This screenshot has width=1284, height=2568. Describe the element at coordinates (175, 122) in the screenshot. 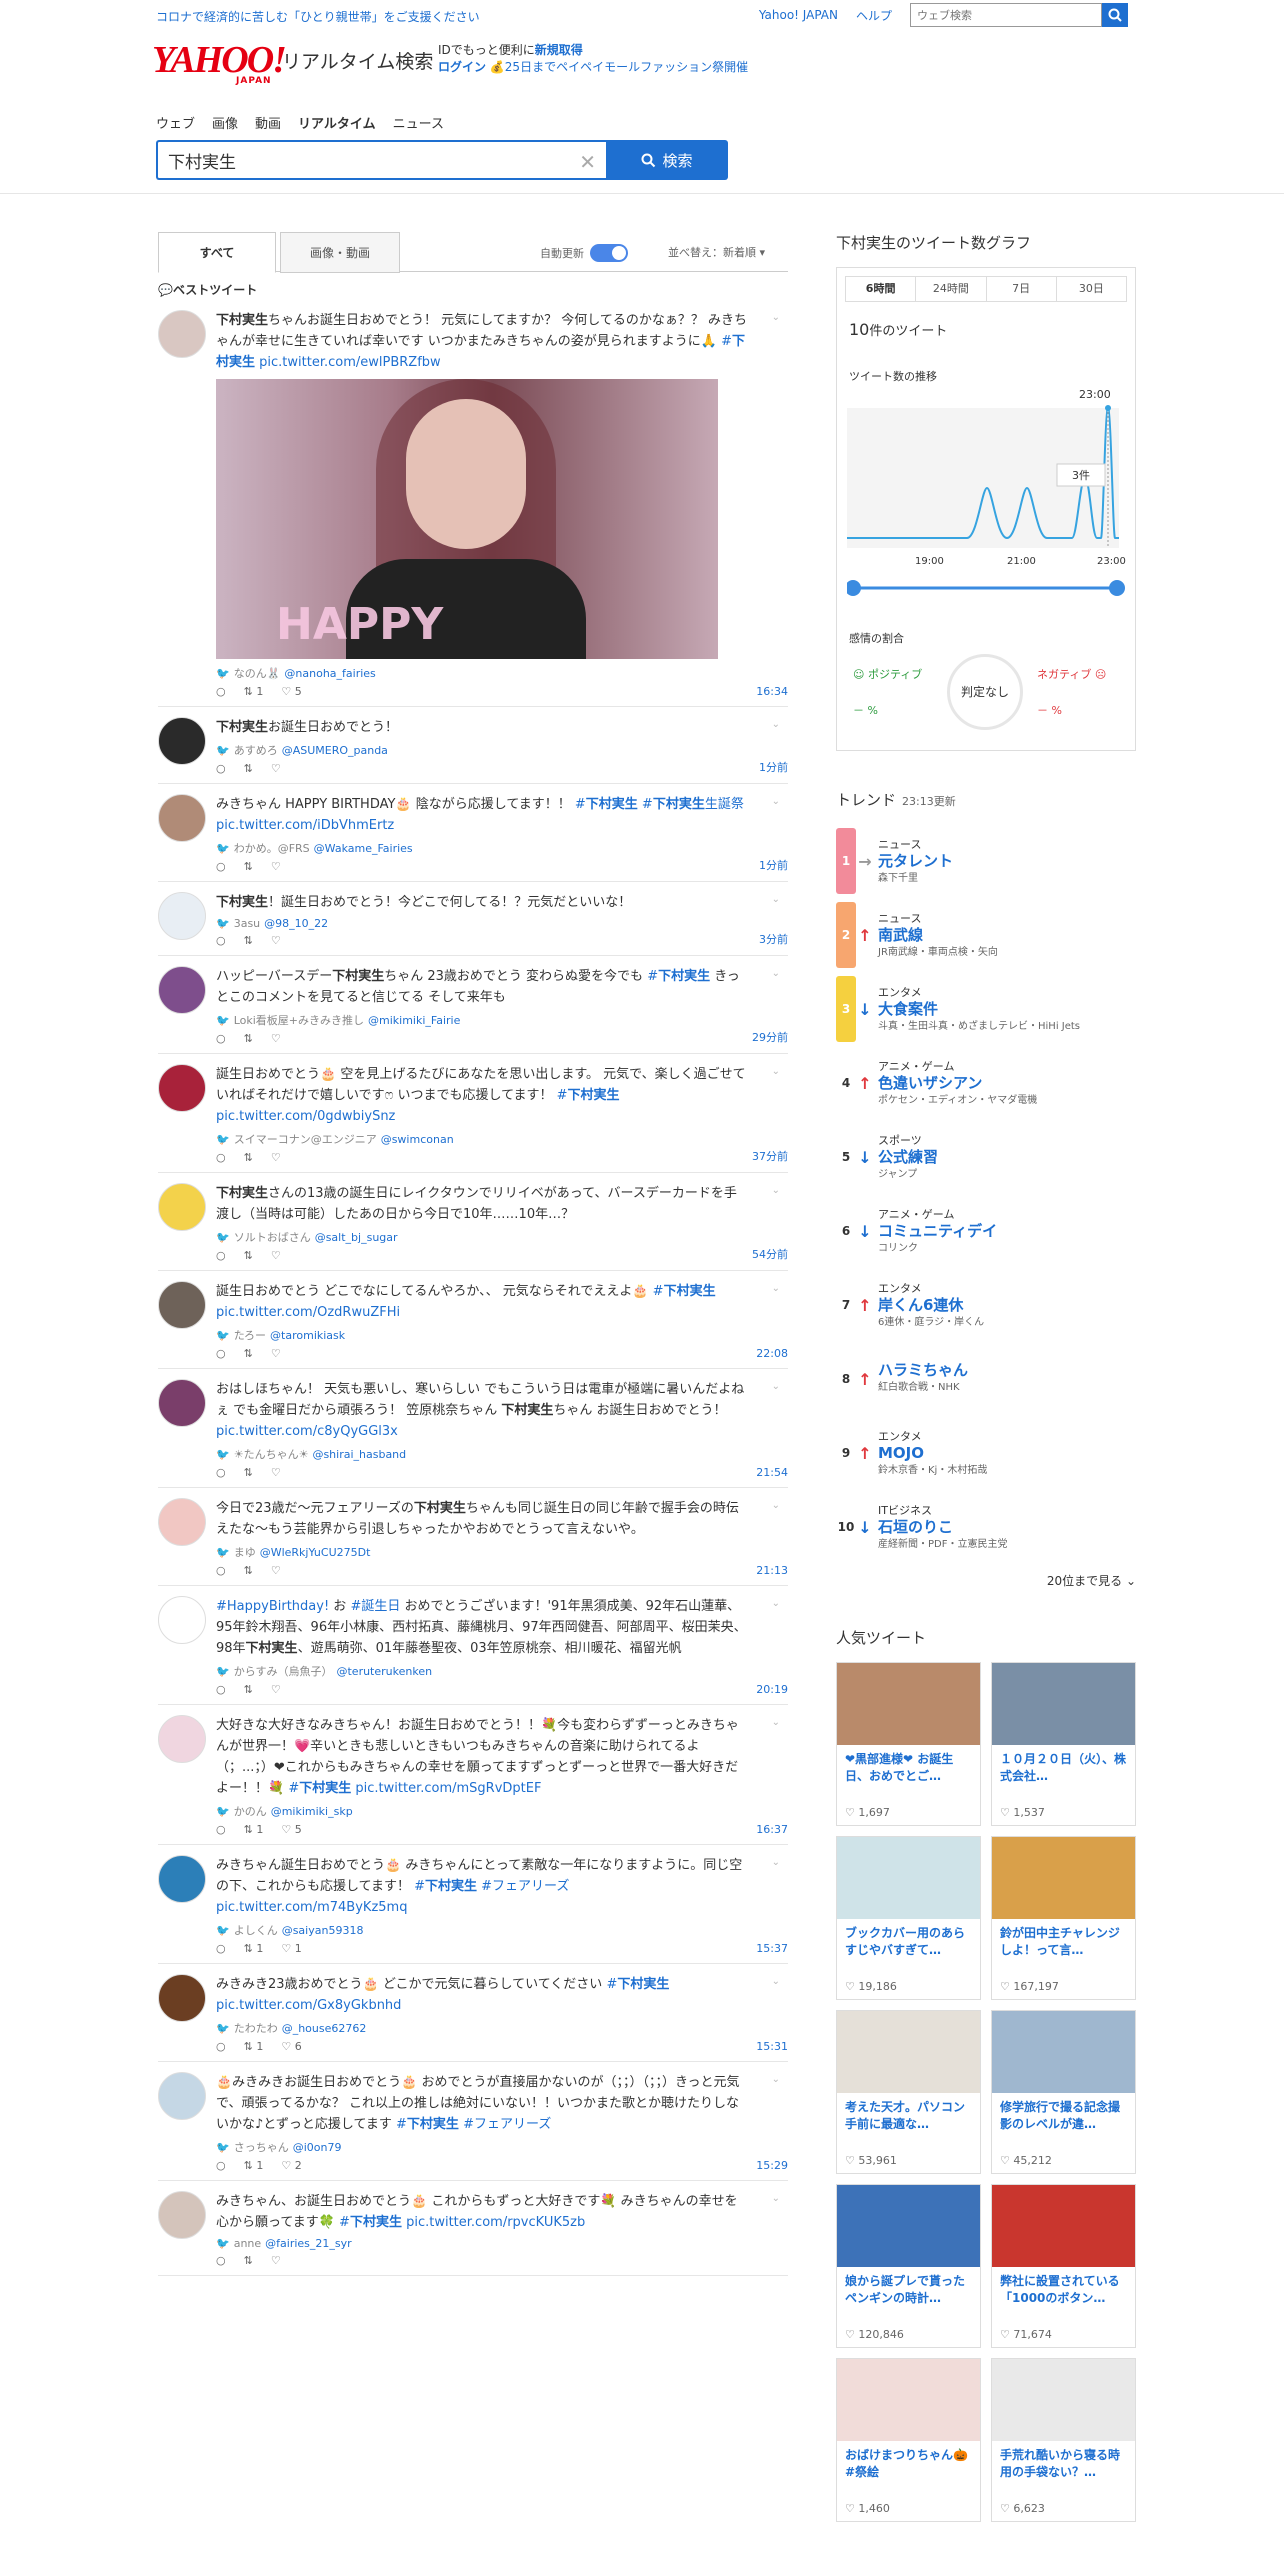

I see `nav-web: ウェブ` at that location.